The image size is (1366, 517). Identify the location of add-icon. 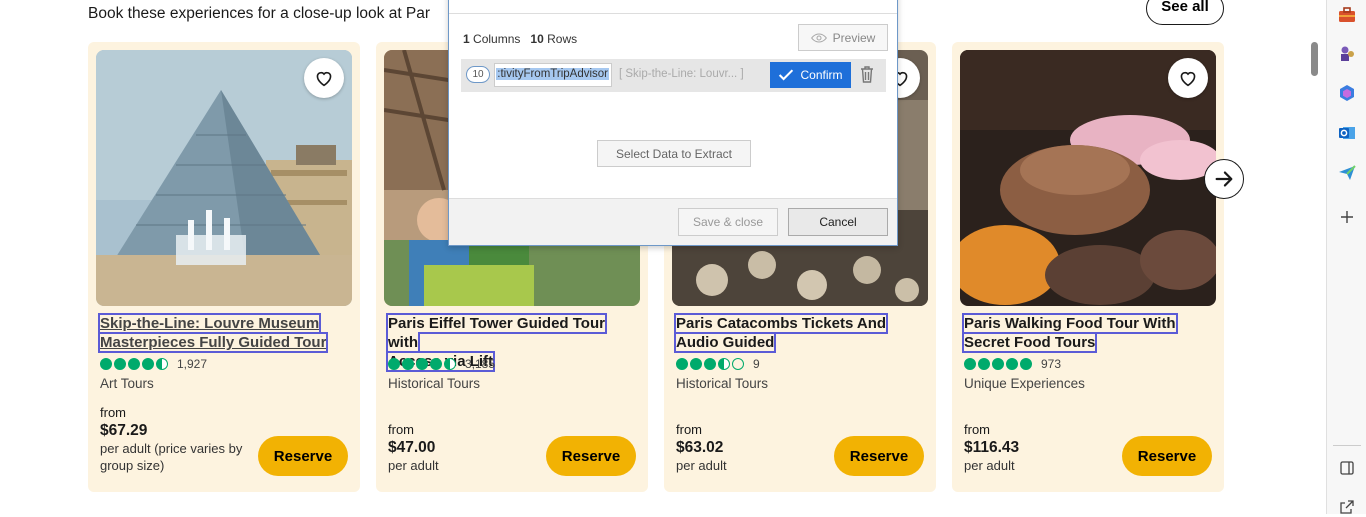
(1347, 217).